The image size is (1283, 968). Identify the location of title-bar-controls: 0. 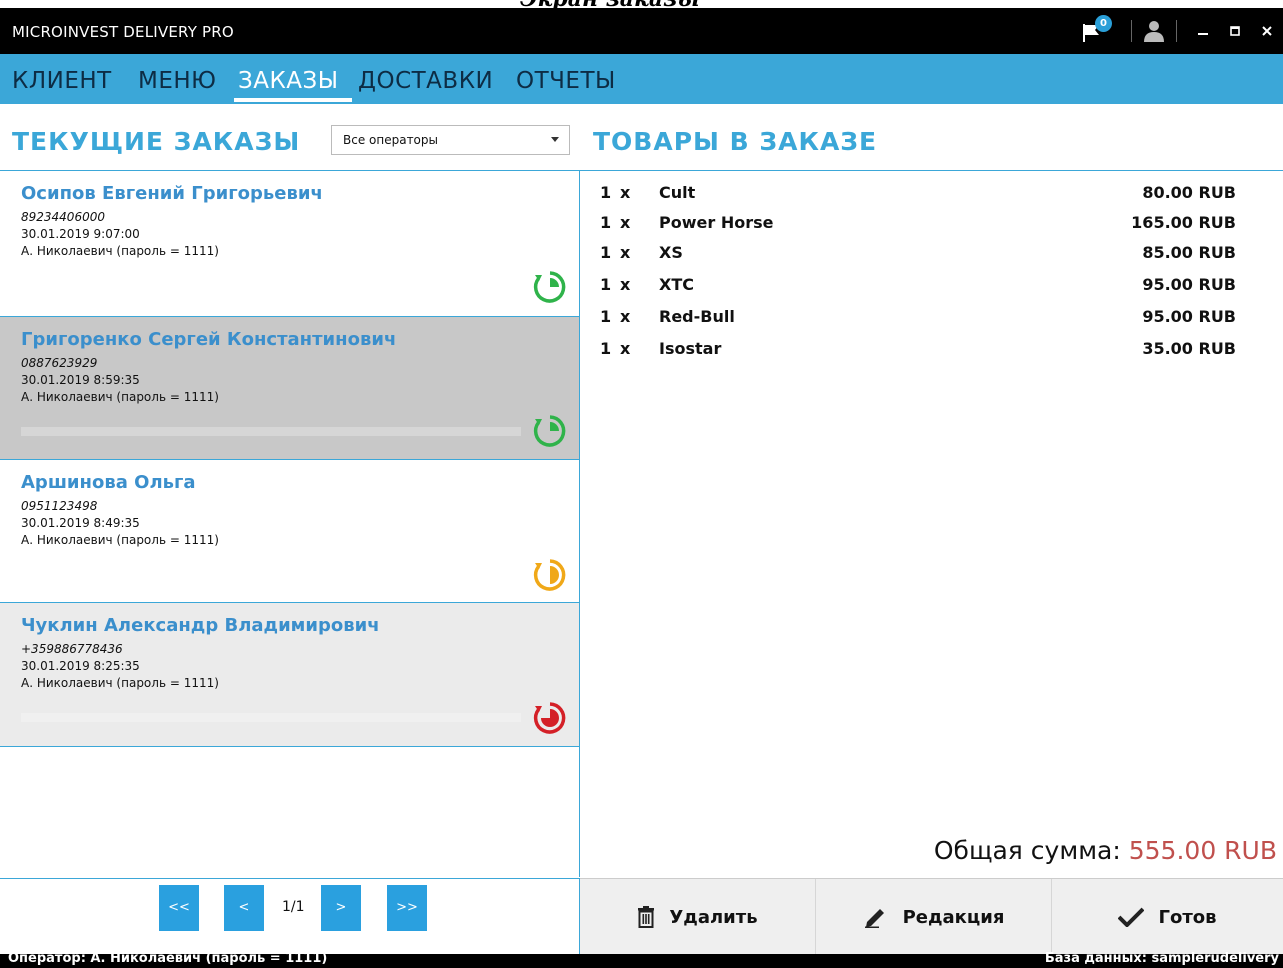
(1182, 31).